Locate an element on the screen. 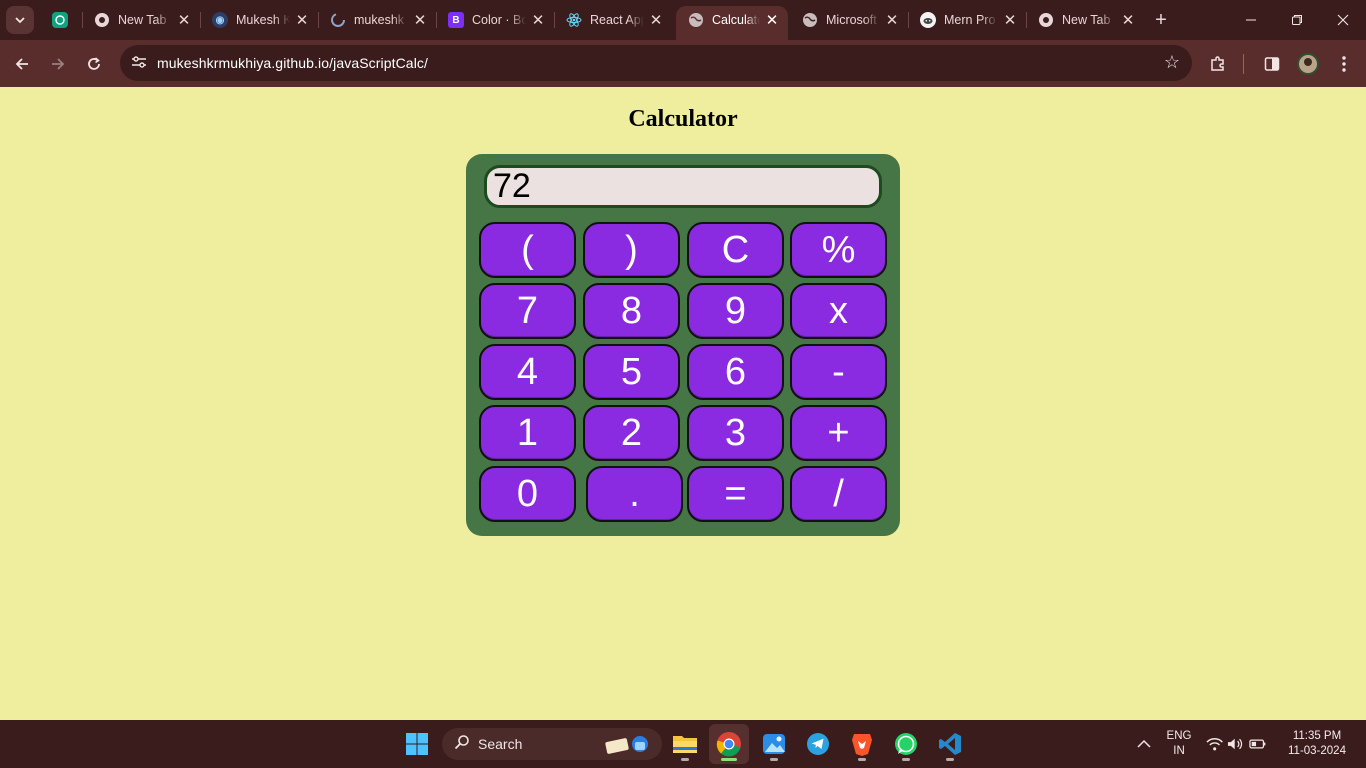  key-3: 3 is located at coordinates (735, 433).